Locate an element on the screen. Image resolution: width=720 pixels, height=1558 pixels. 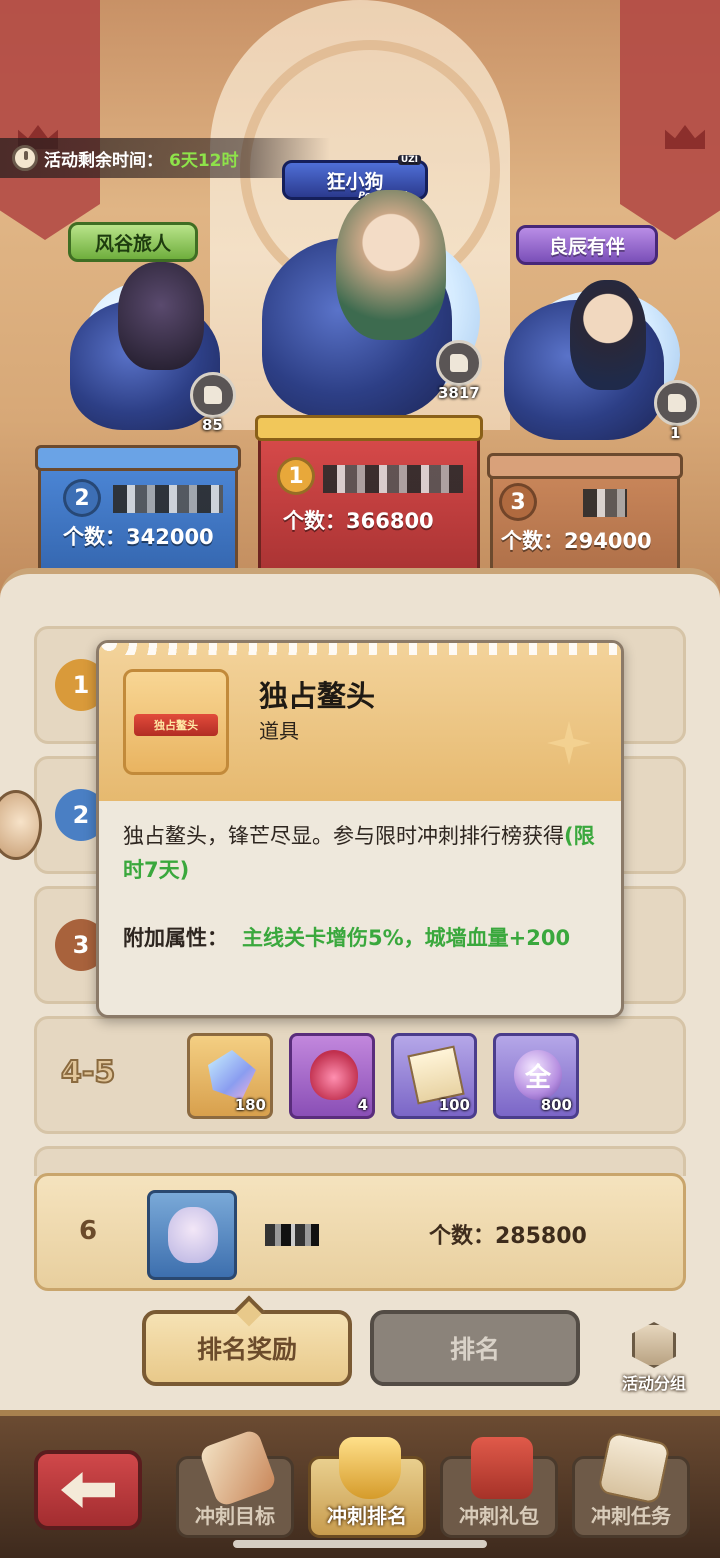
nav-tab-sprint-ranking: 冲刺排名 is located at coordinates (367, 1487).